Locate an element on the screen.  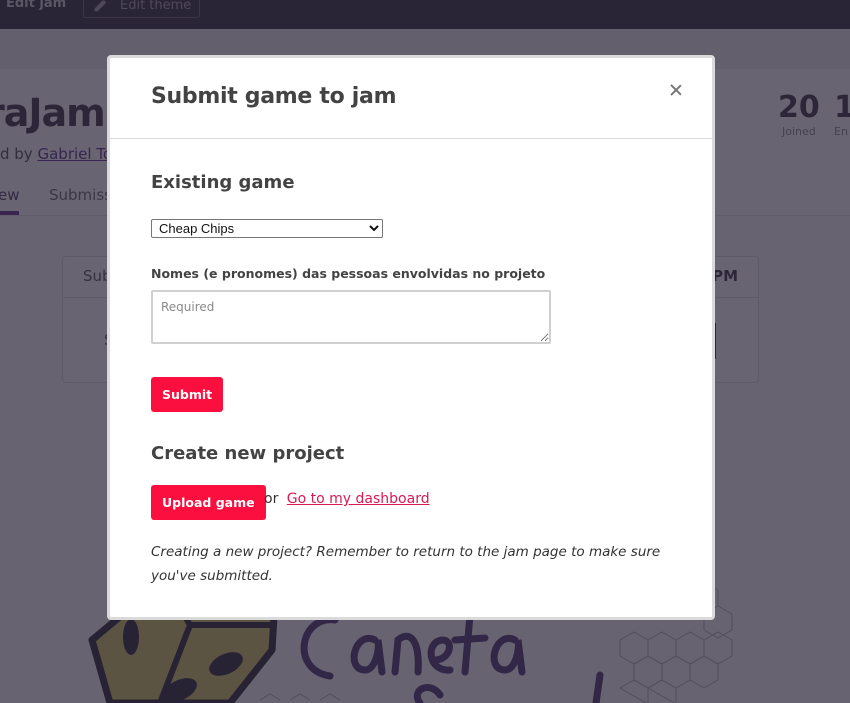
submit-button: Submit is located at coordinates (187, 394).